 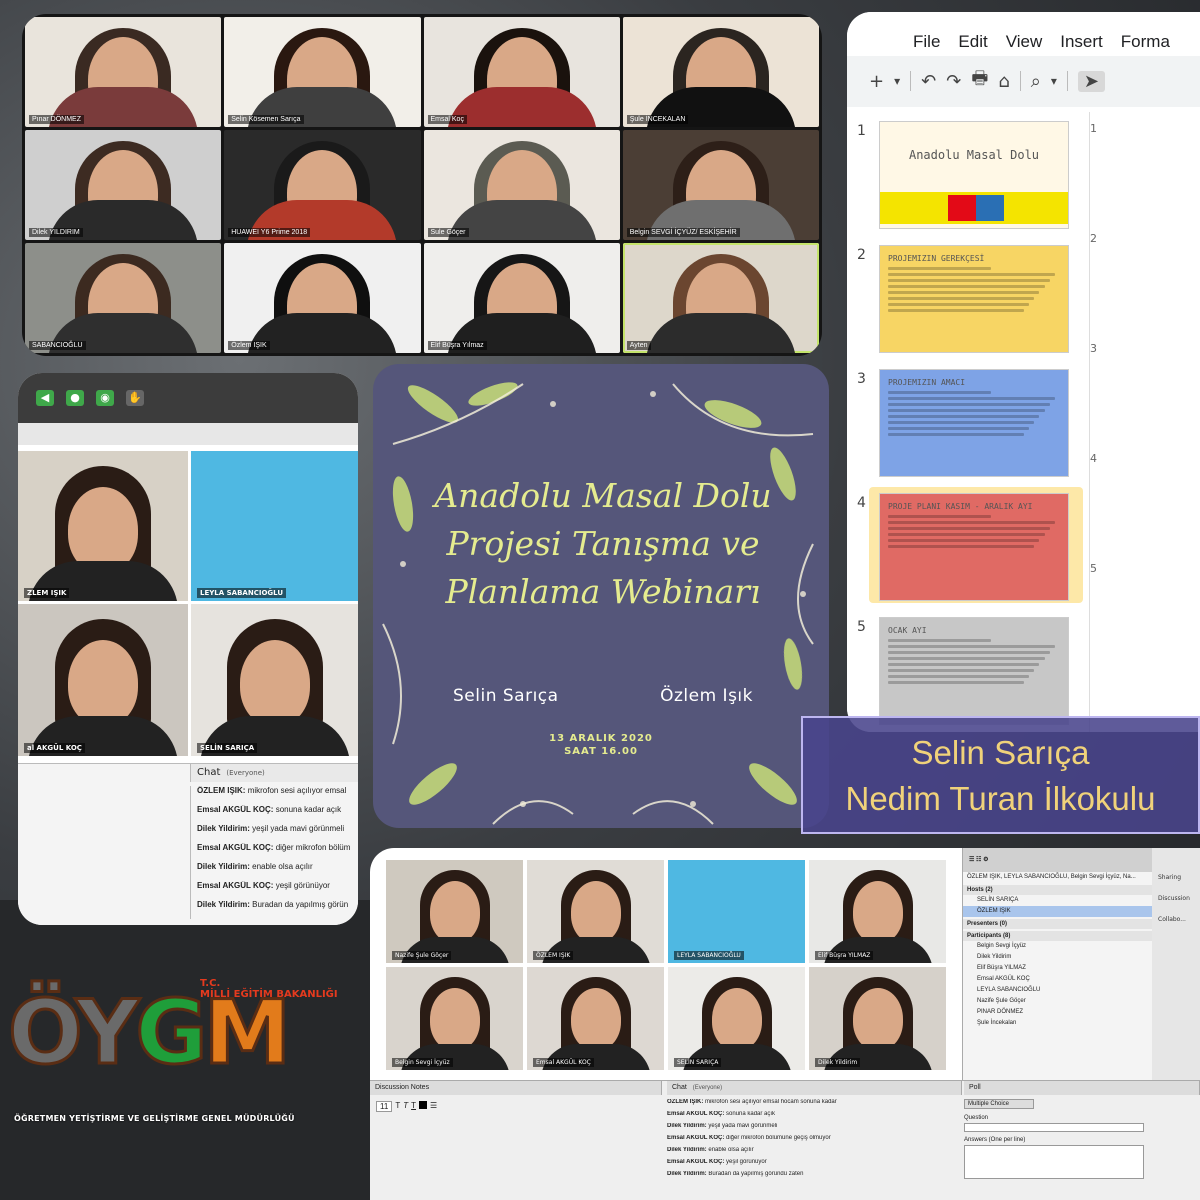 What do you see at coordinates (1057, 936) in the screenshot?
I see `participants-group: Participants (8)` at bounding box center [1057, 936].